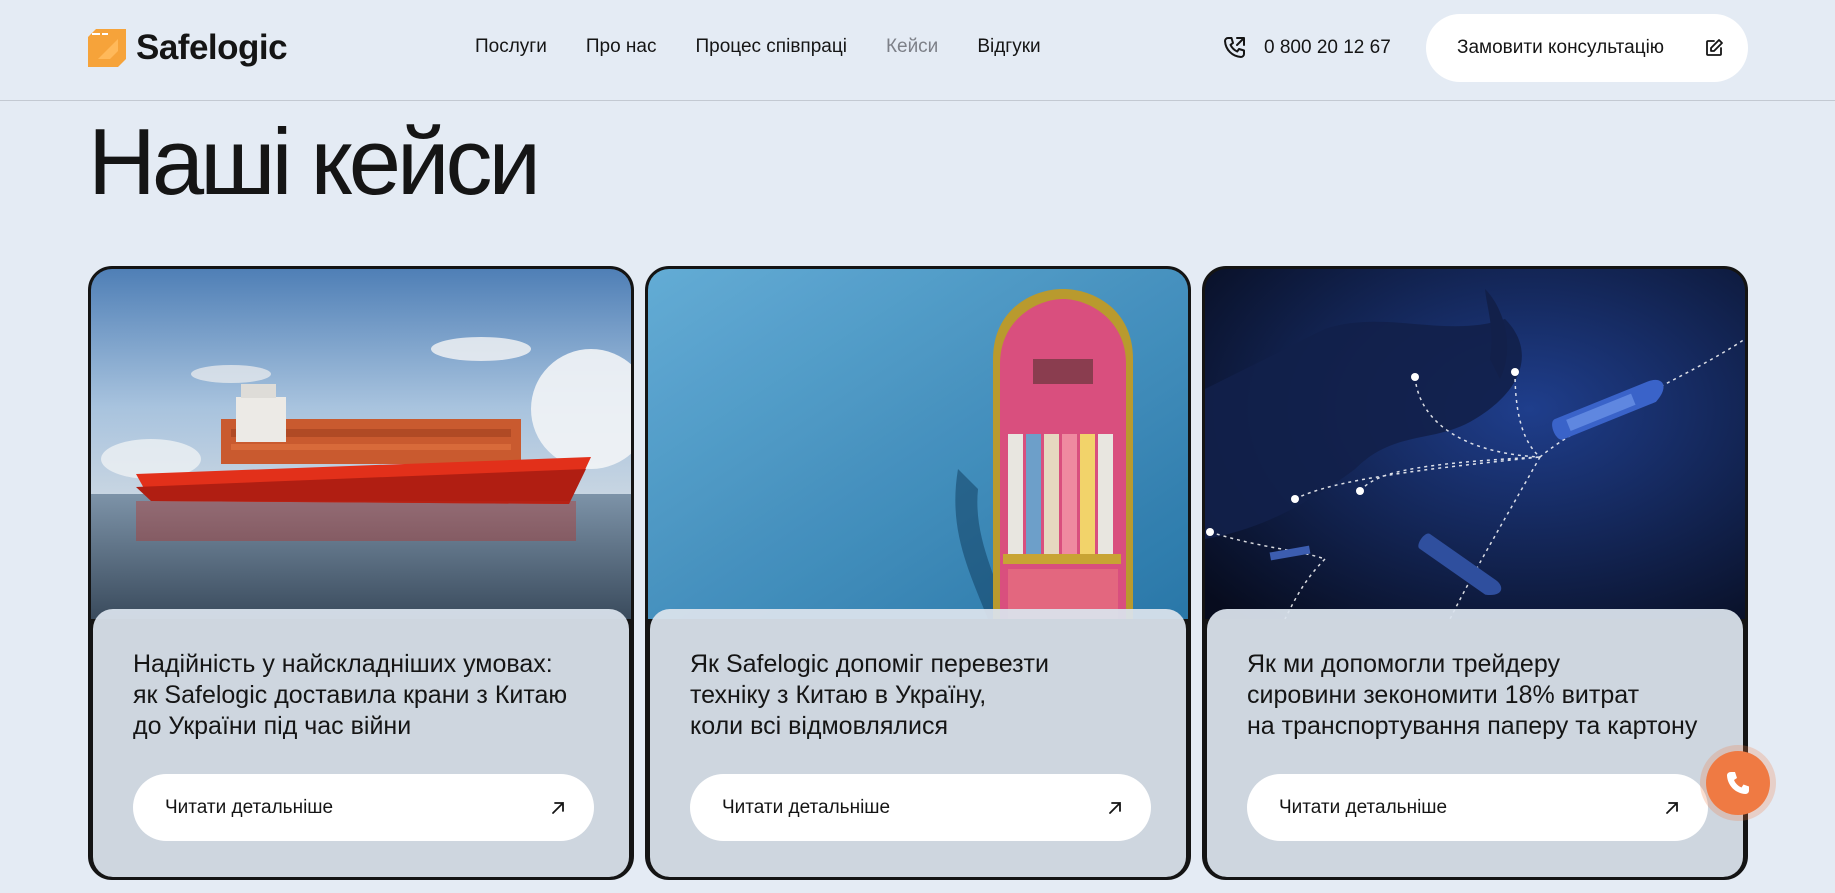  I want to click on nav-item-about: Про нас, so click(621, 47).